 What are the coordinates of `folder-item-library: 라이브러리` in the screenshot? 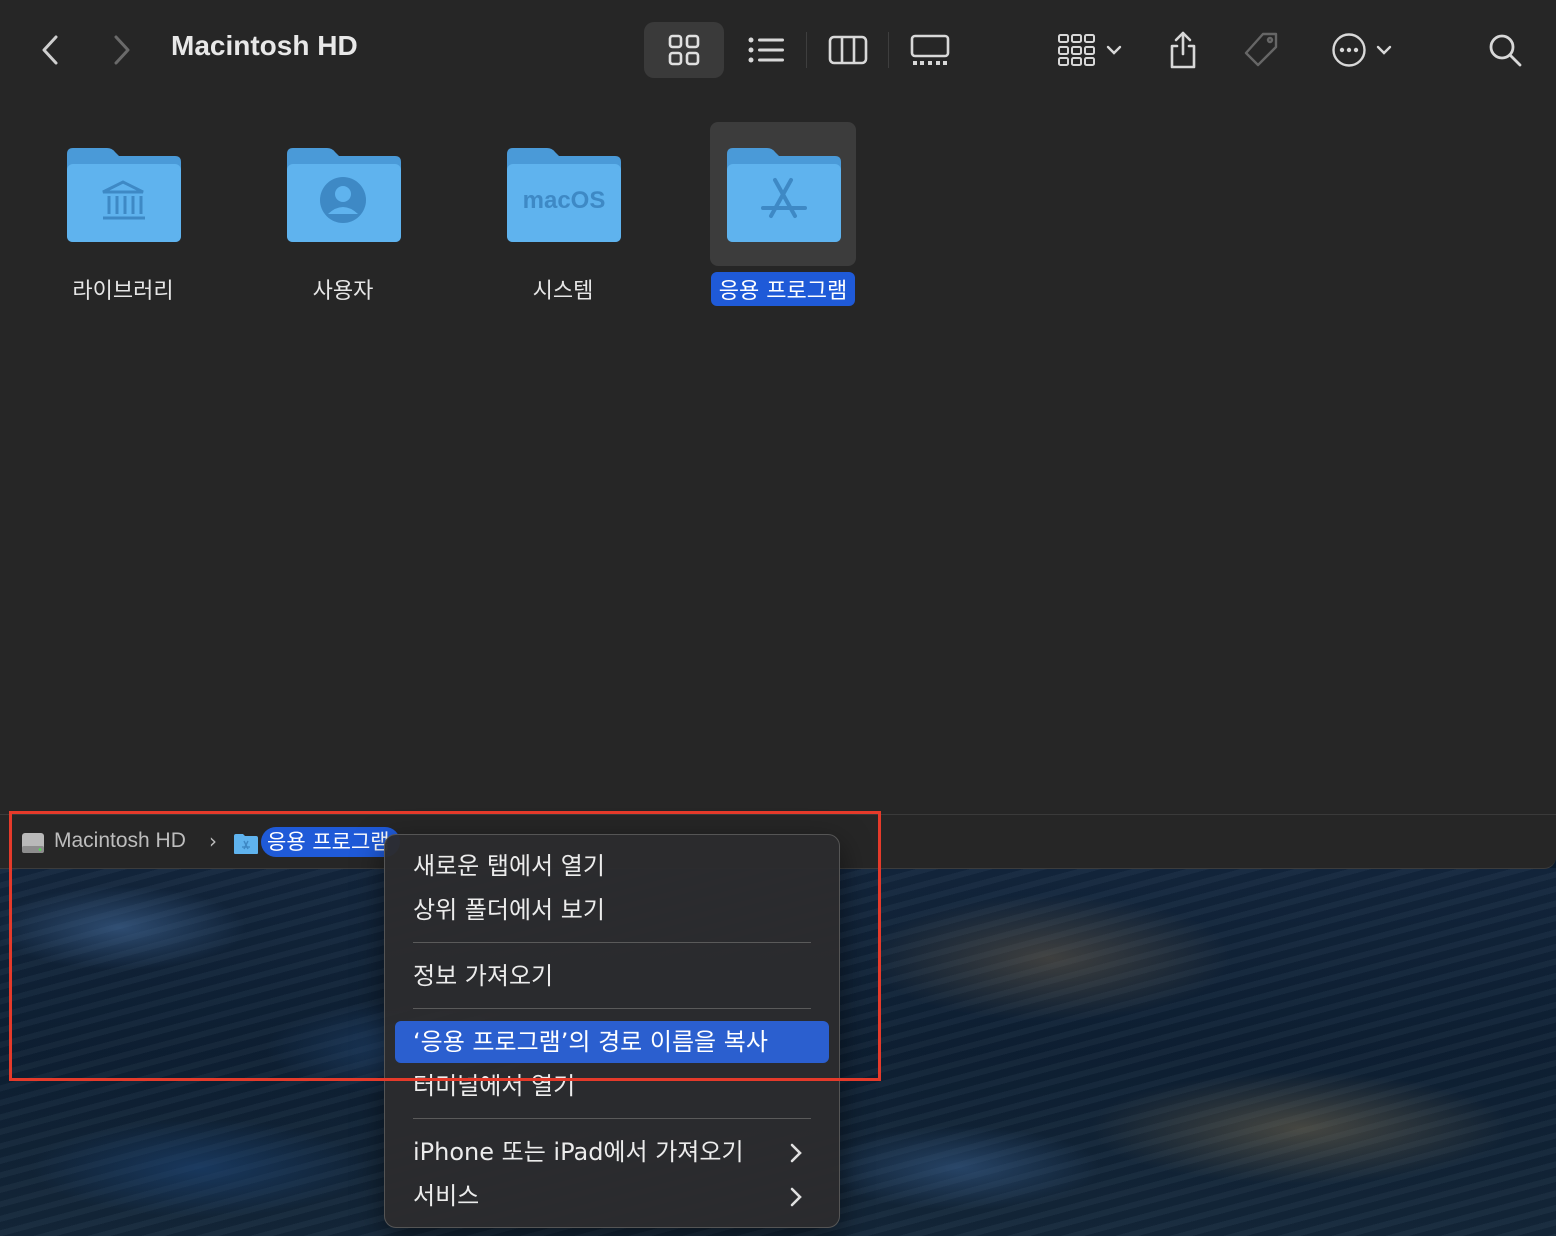 It's located at (123, 214).